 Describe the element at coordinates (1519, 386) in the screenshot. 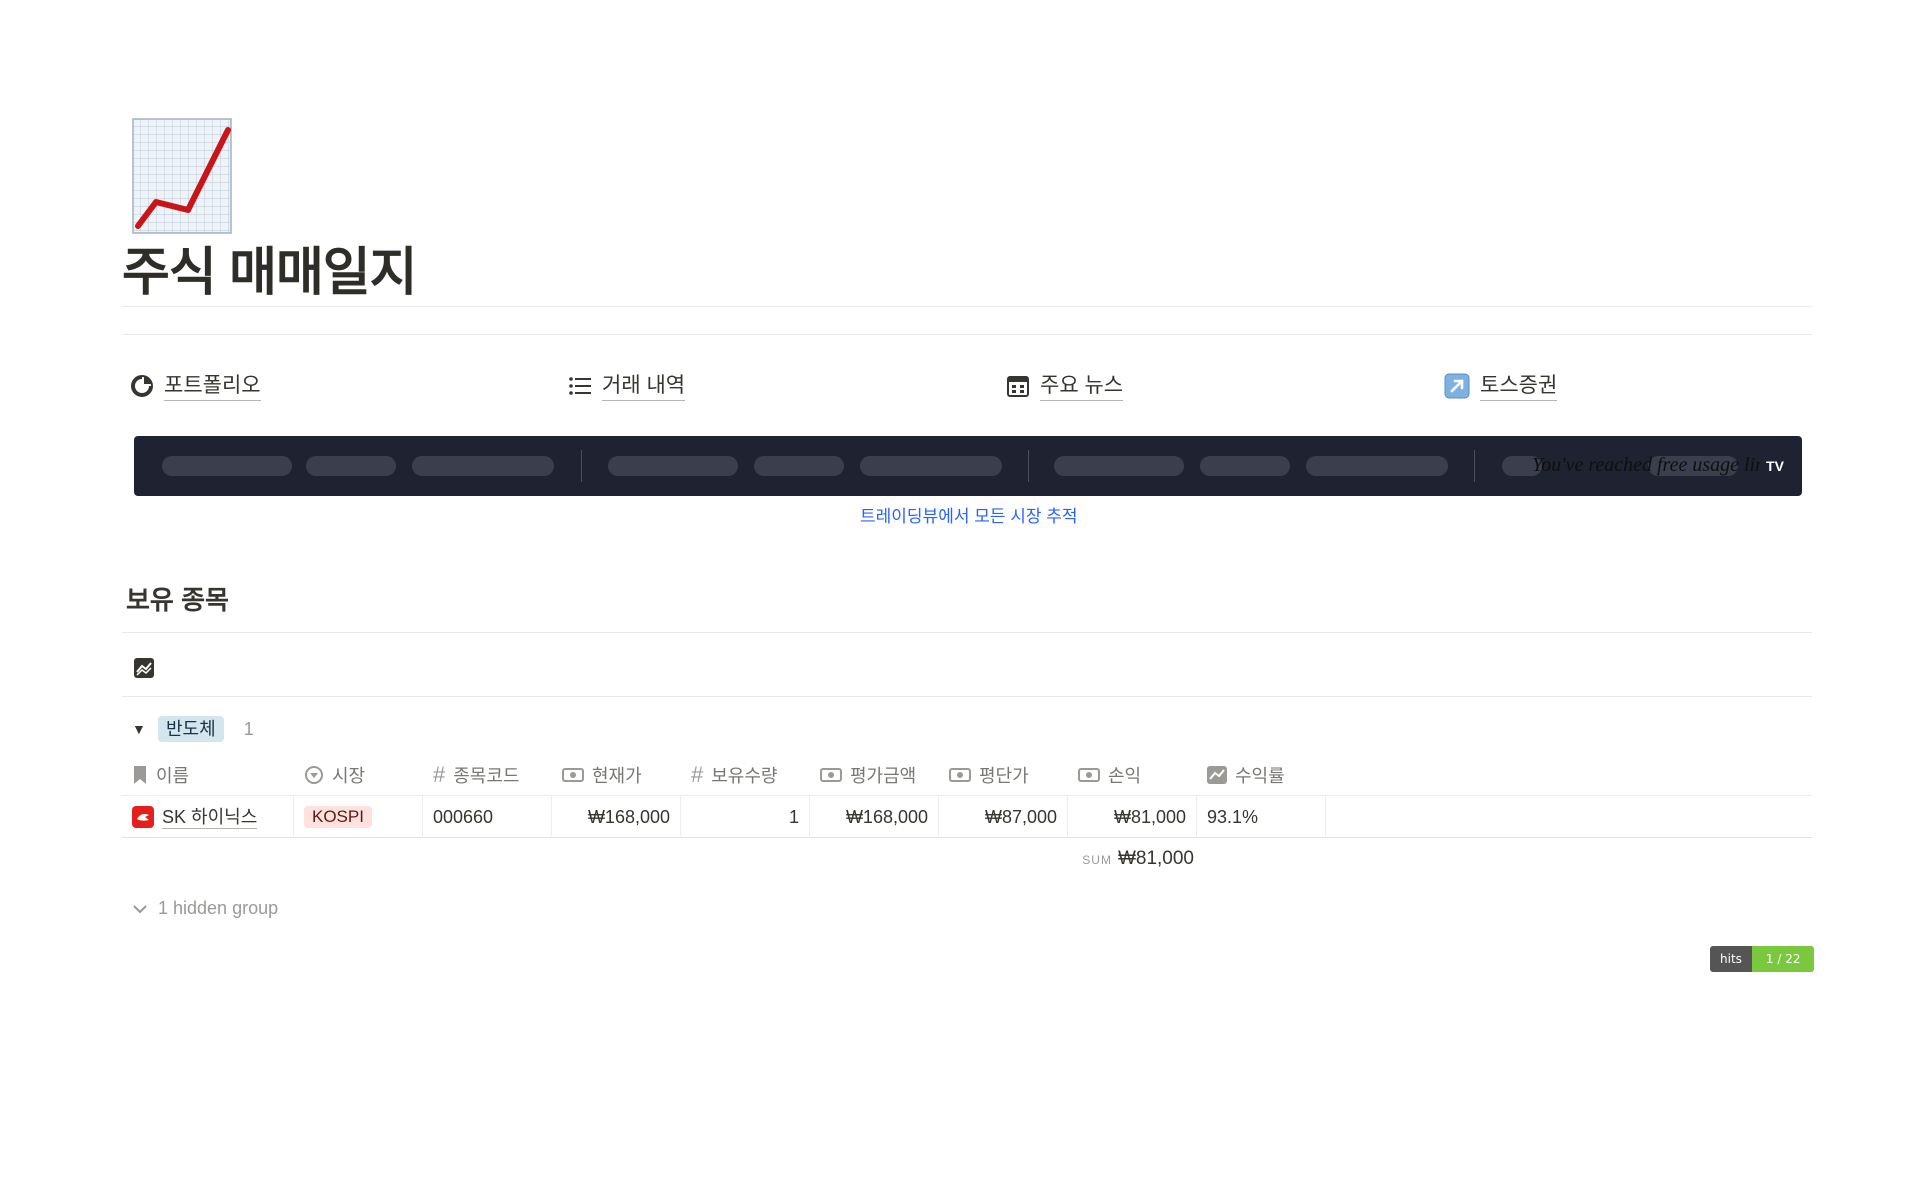

I see `link-toss-label: 토스증권` at that location.